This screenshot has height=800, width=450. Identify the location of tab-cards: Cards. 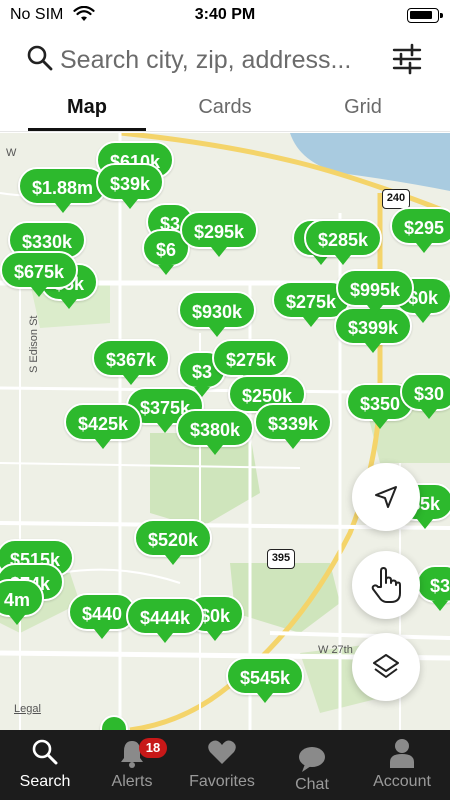
(225, 107).